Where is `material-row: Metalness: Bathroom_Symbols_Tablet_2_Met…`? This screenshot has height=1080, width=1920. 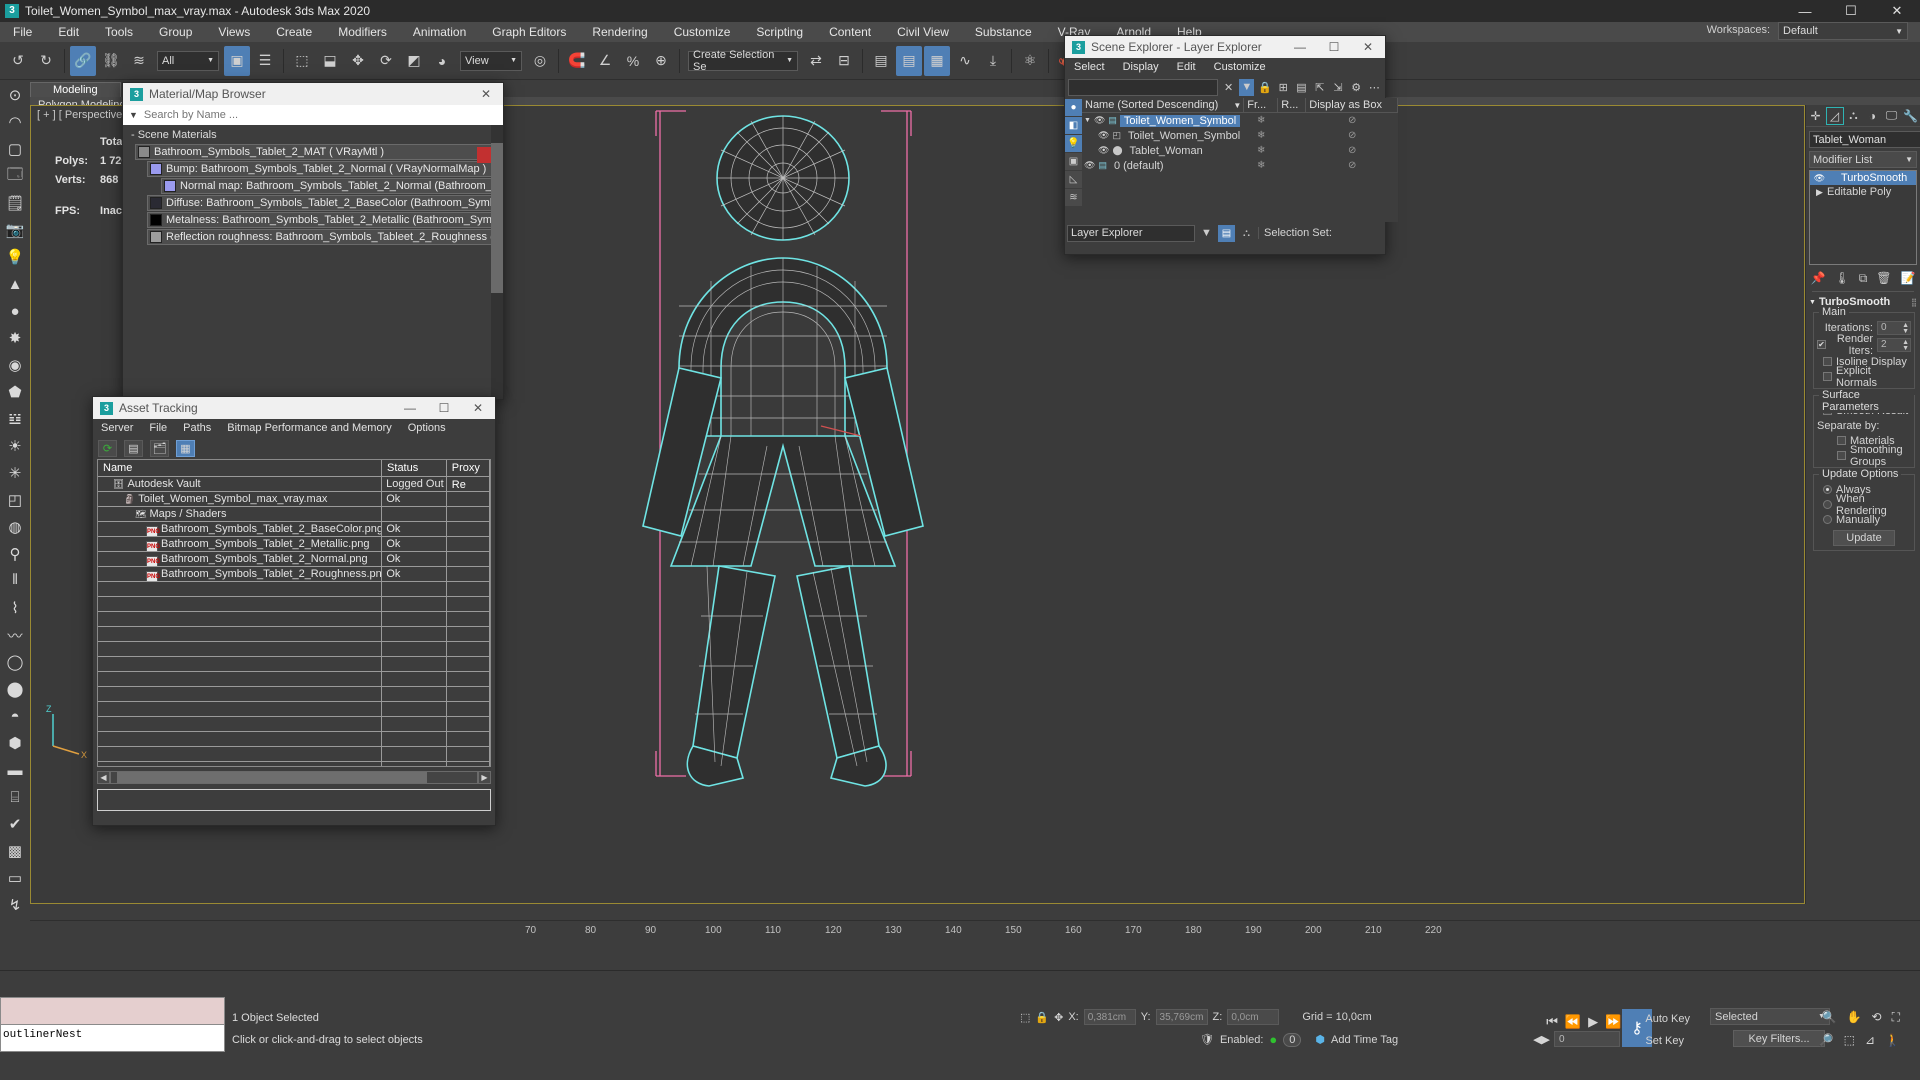 material-row: Metalness: Bathroom_Symbols_Tablet_2_Met… is located at coordinates (321, 220).